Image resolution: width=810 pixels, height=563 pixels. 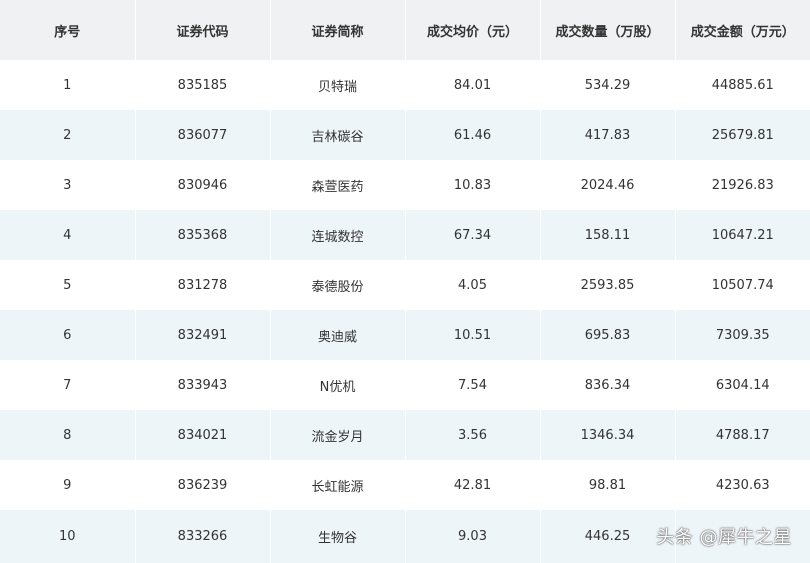 What do you see at coordinates (338, 285) in the screenshot?
I see `cell-name: 泰德股份` at bounding box center [338, 285].